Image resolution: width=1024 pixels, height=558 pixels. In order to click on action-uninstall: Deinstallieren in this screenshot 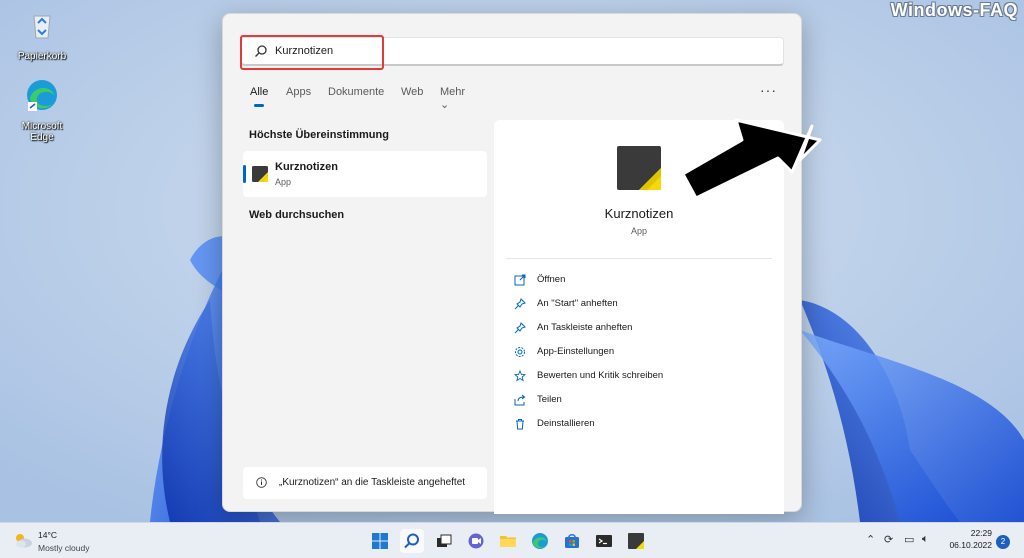, I will do `click(644, 428)`.